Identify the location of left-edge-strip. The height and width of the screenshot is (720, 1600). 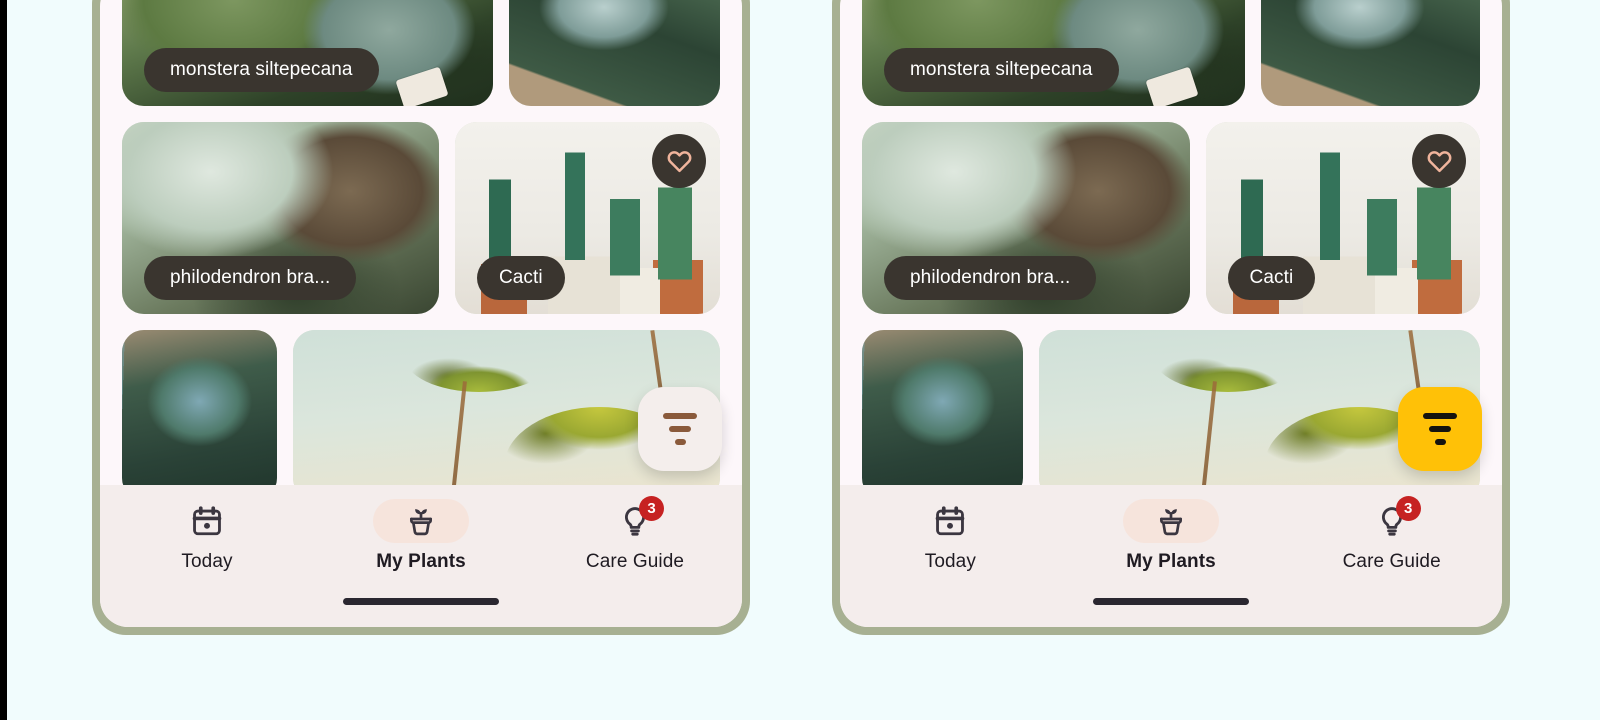
(3, 360).